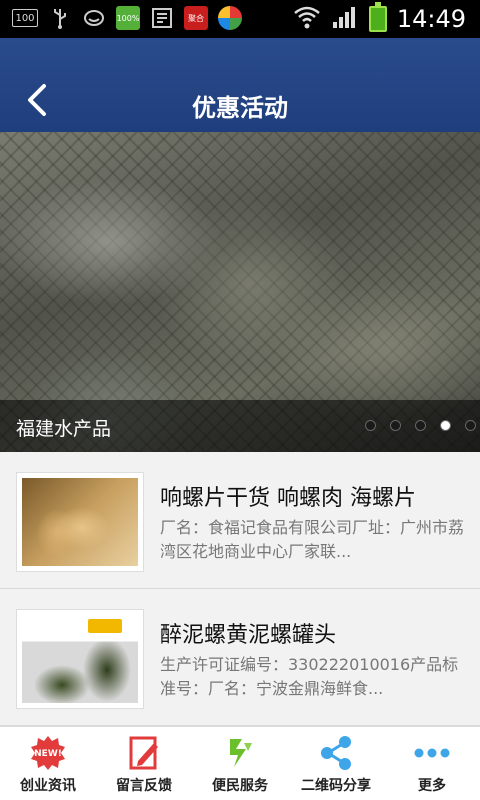 This screenshot has height=800, width=480. I want to click on nav-item-feedback: 留言反馈, so click(144, 763).